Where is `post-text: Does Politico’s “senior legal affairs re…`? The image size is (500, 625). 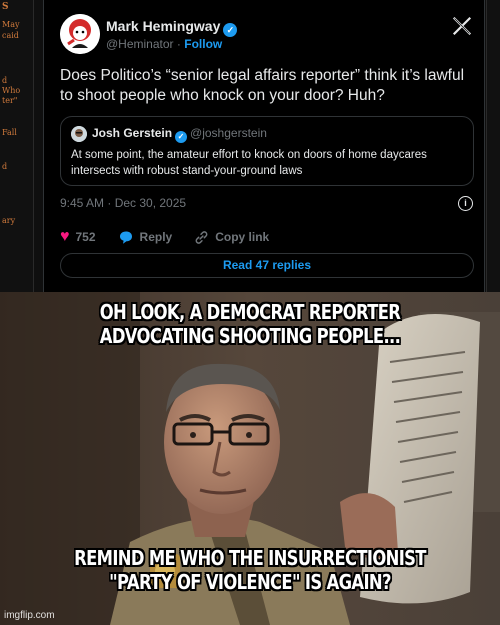
post-text: Does Politico’s “senior legal affairs re… is located at coordinates (262, 85).